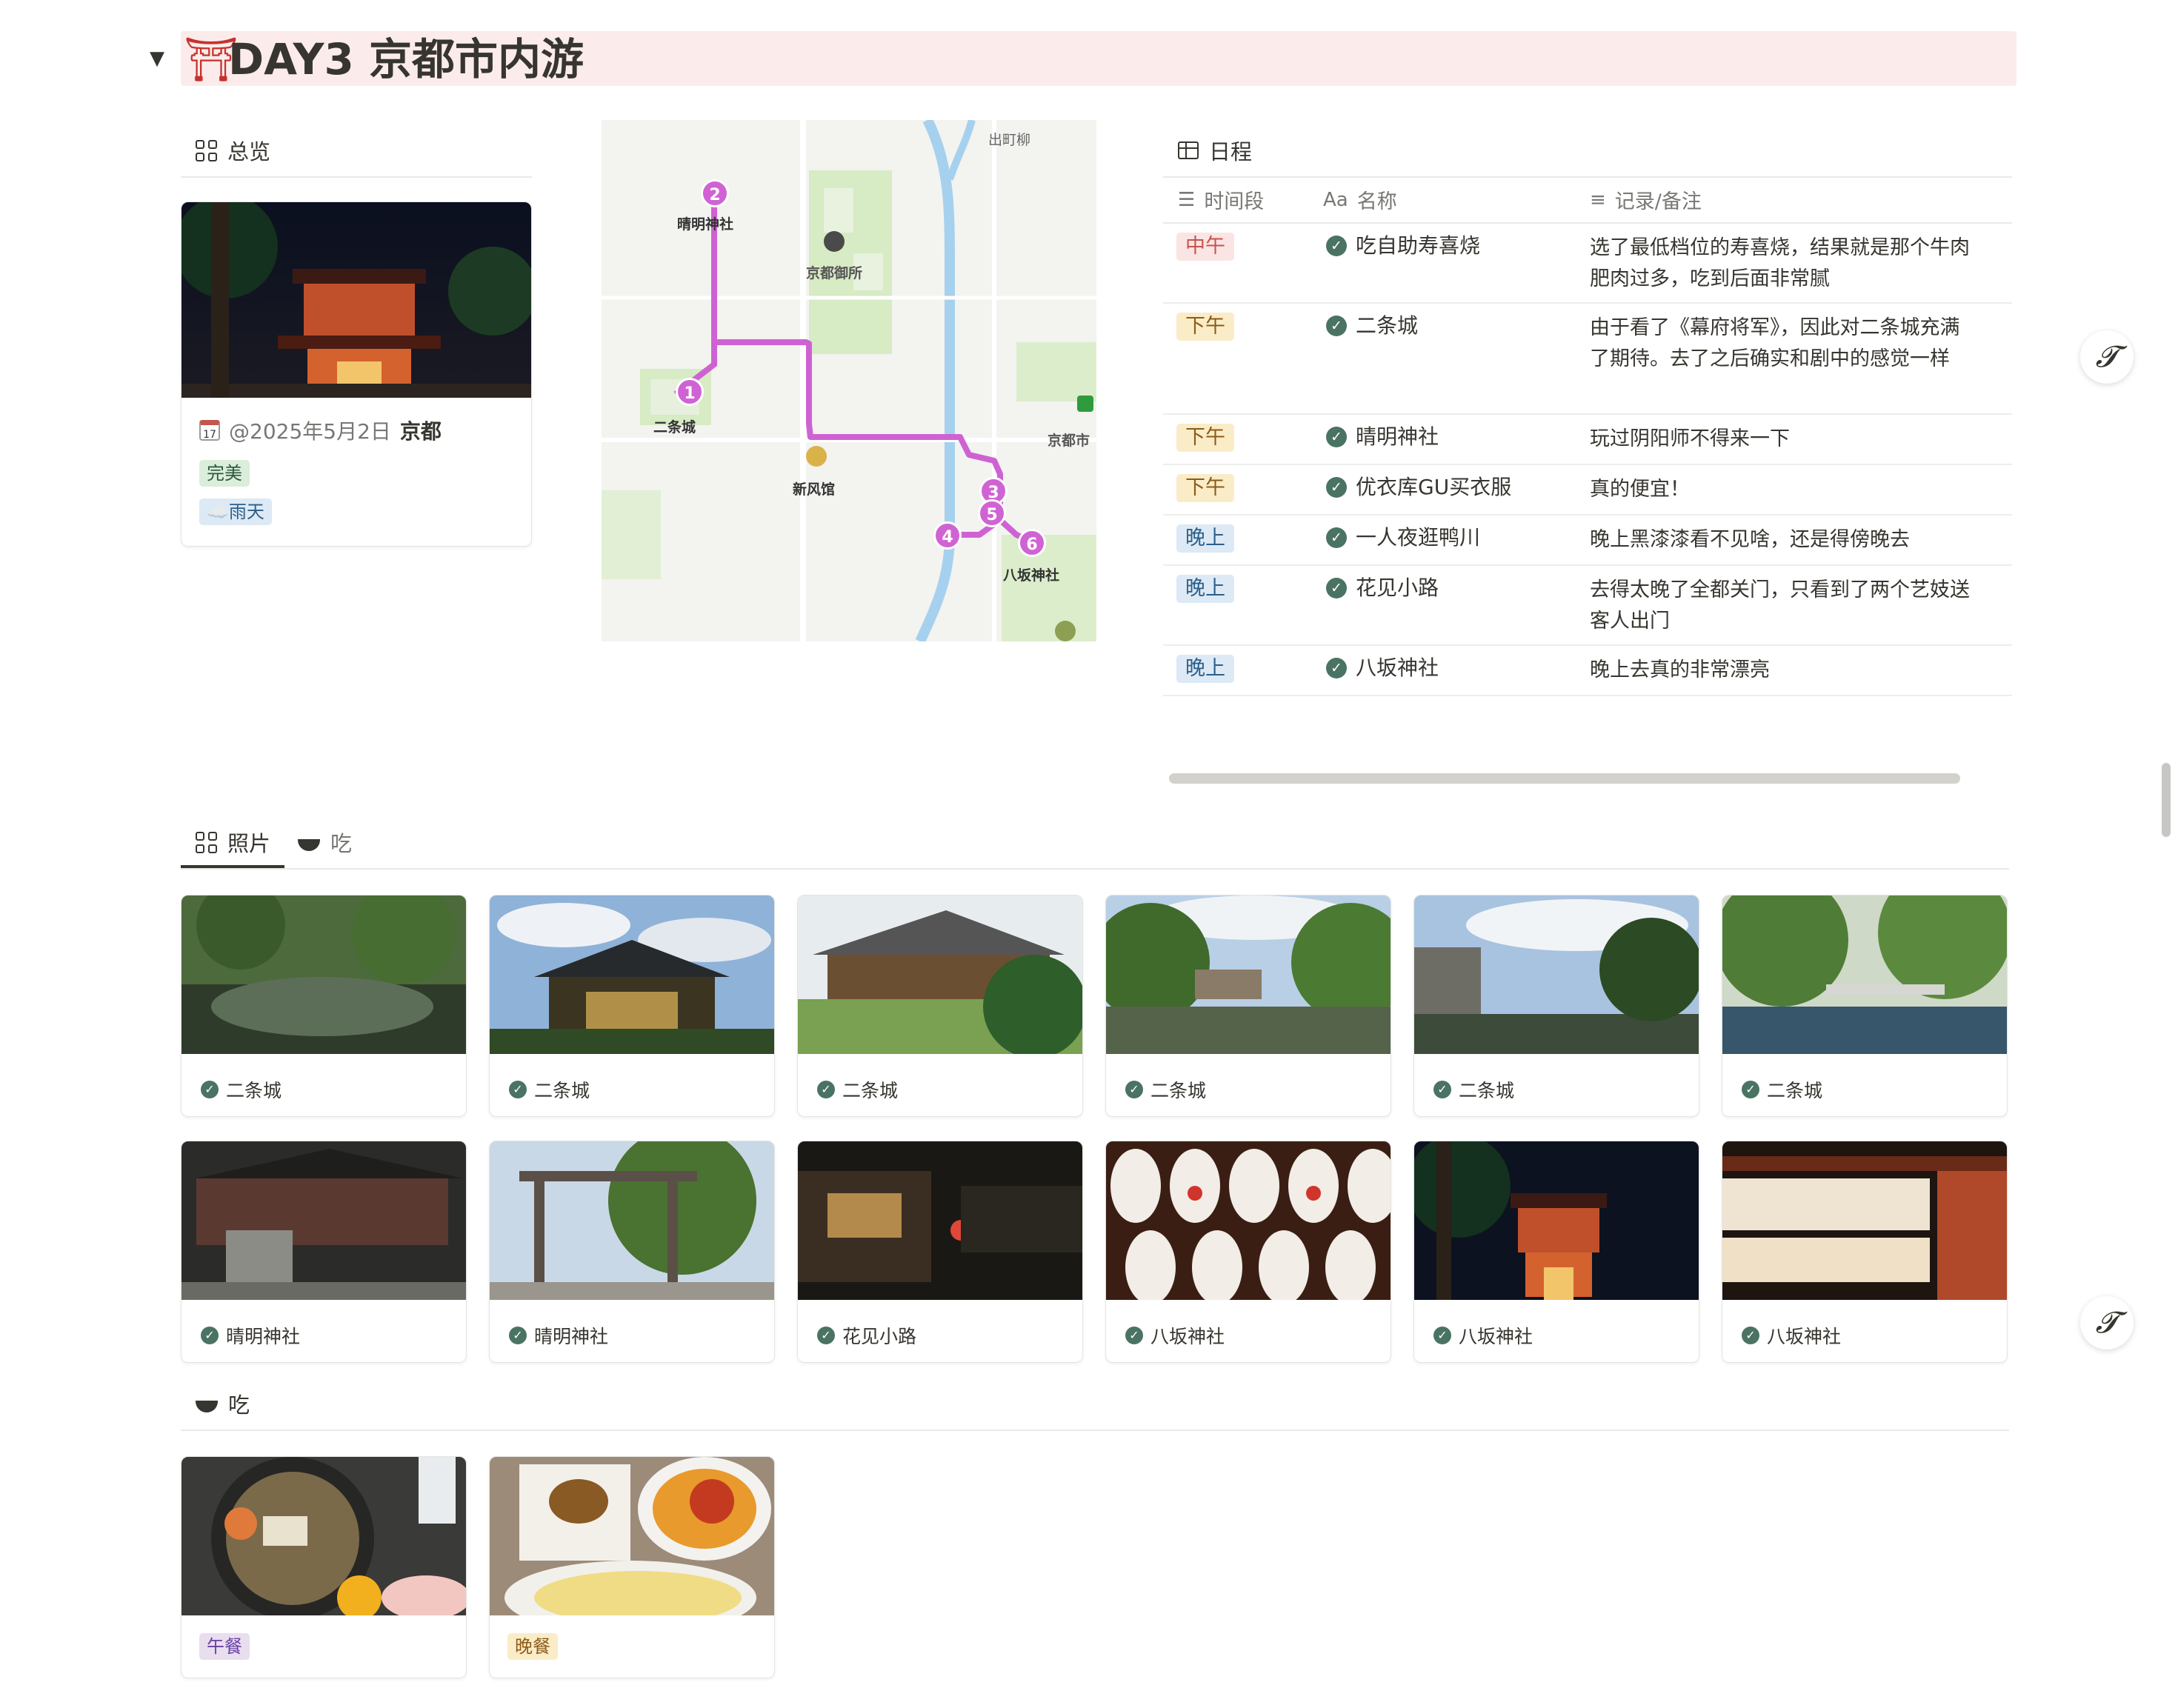 The image size is (2178, 1708). What do you see at coordinates (1483, 1335) in the screenshot?
I see `photo-caption: ✓ 八坂神社` at bounding box center [1483, 1335].